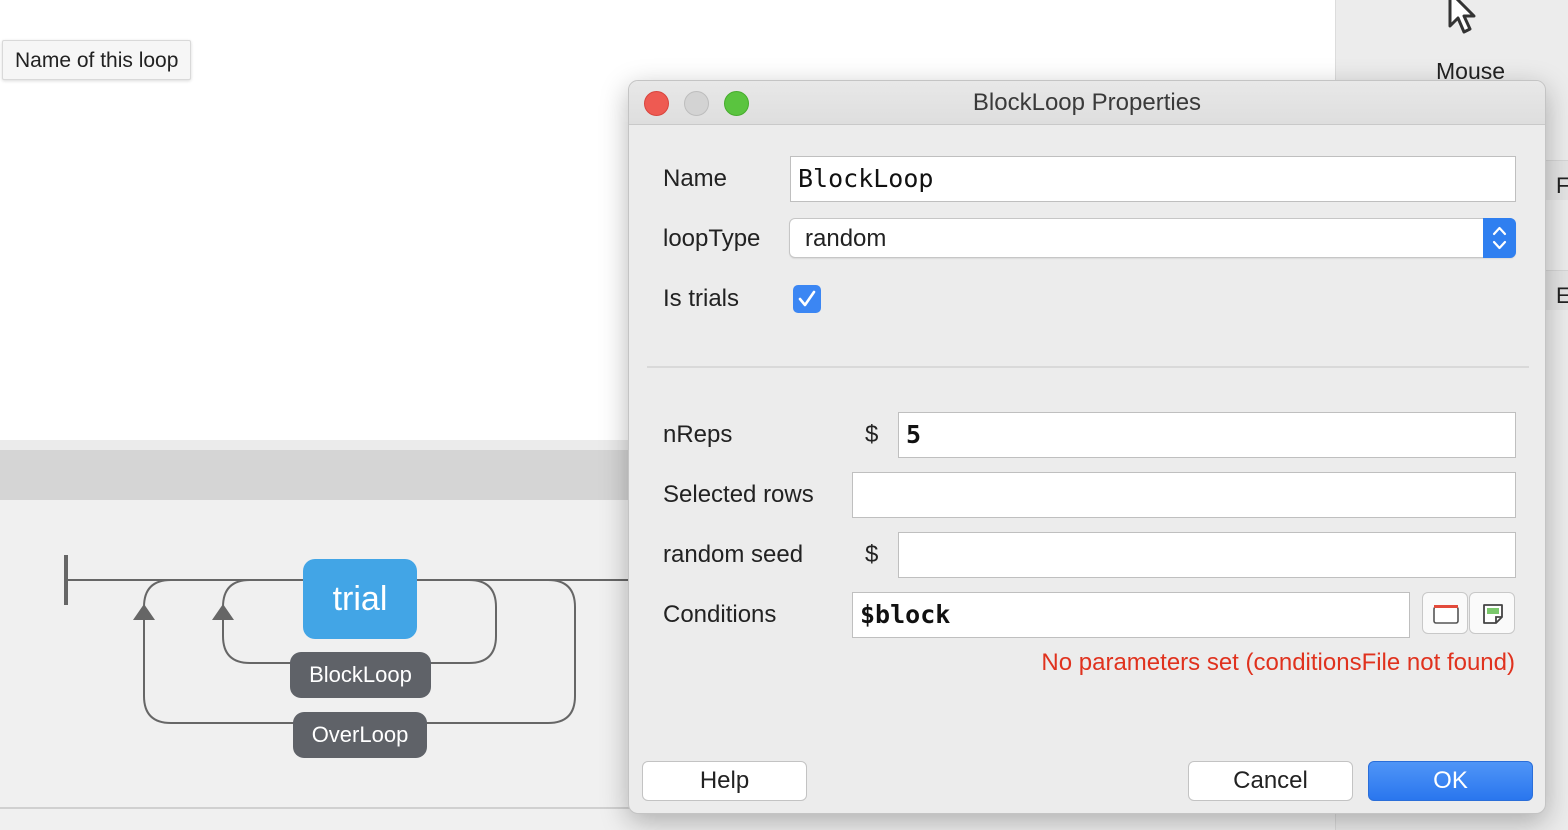 This screenshot has width=1568, height=830. Describe the element at coordinates (738, 494) in the screenshot. I see `selected-rows-label: Selected rows` at that location.